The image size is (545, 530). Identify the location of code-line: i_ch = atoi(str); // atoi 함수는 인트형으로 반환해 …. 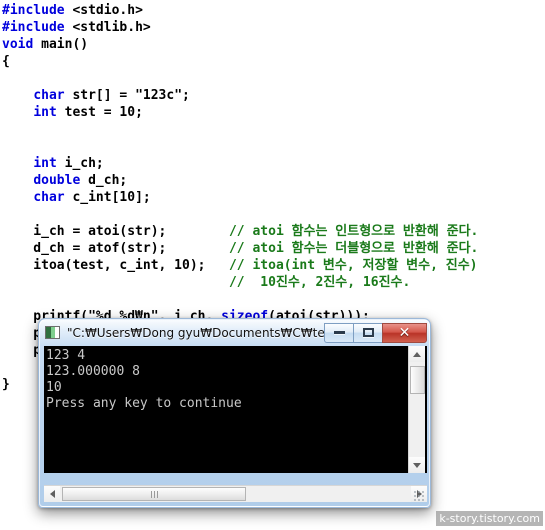
(272, 231).